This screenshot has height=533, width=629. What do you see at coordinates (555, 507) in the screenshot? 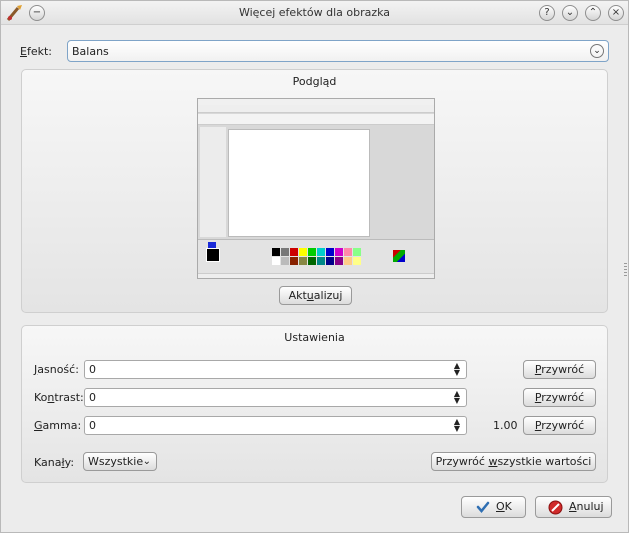
I see `cancel-icon` at bounding box center [555, 507].